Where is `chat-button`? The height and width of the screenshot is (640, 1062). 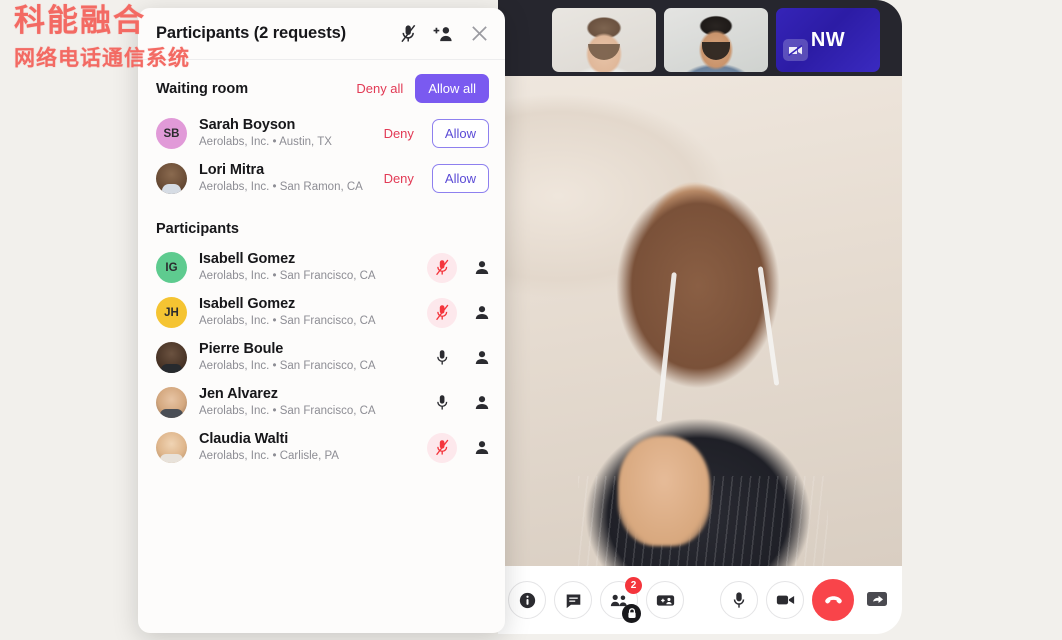 chat-button is located at coordinates (573, 600).